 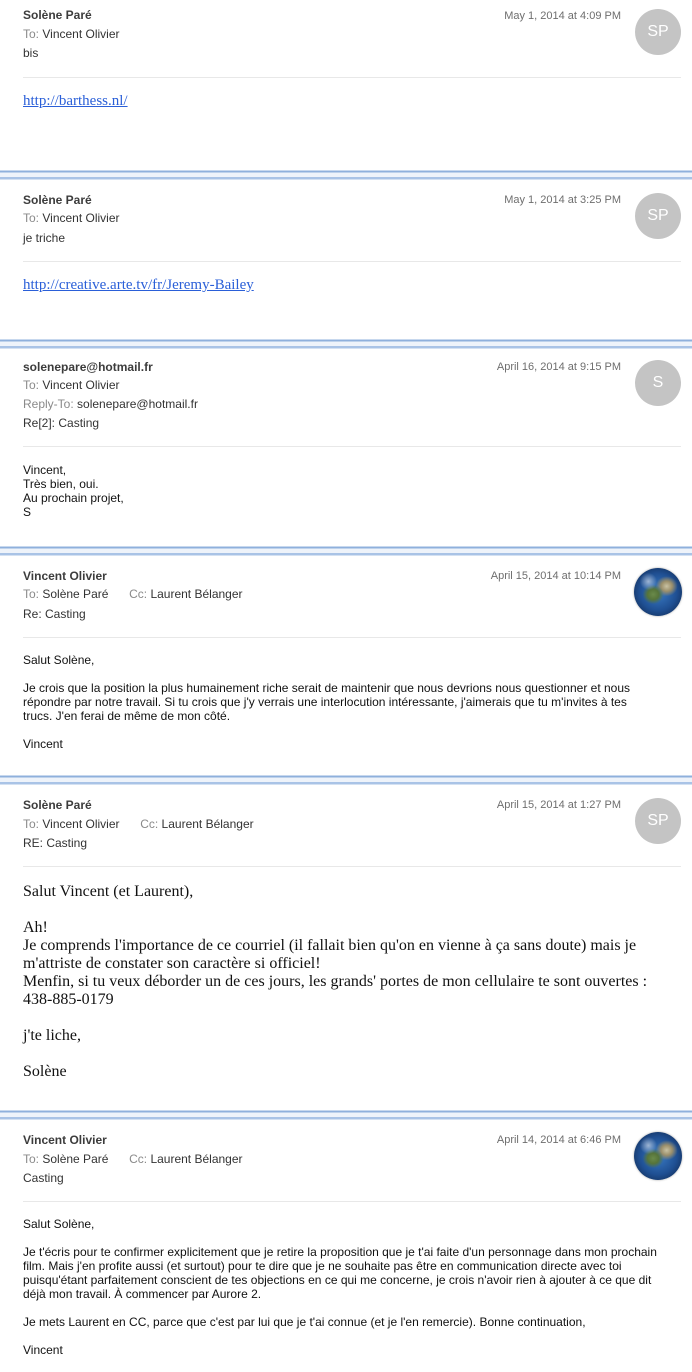 I want to click on message-date: April 16, 2014 at 9:15 PM, so click(x=558, y=367).